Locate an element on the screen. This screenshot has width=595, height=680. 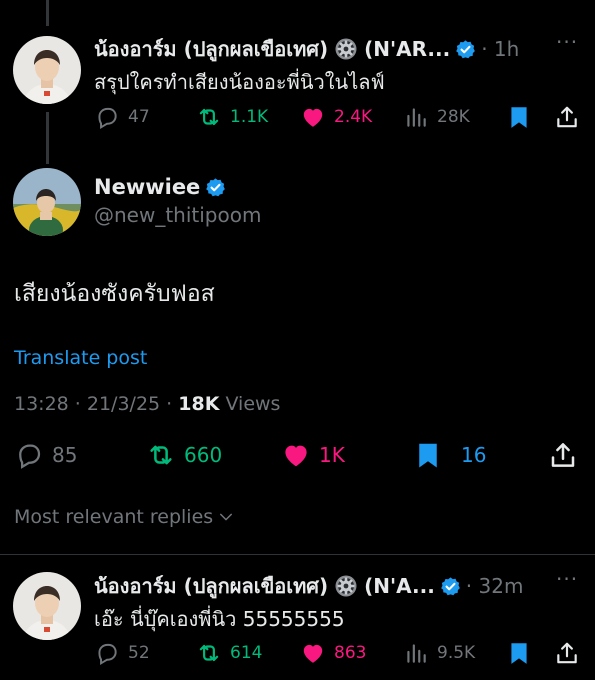
replies-sort-dropdown: Most relevant replies is located at coordinates (124, 517).